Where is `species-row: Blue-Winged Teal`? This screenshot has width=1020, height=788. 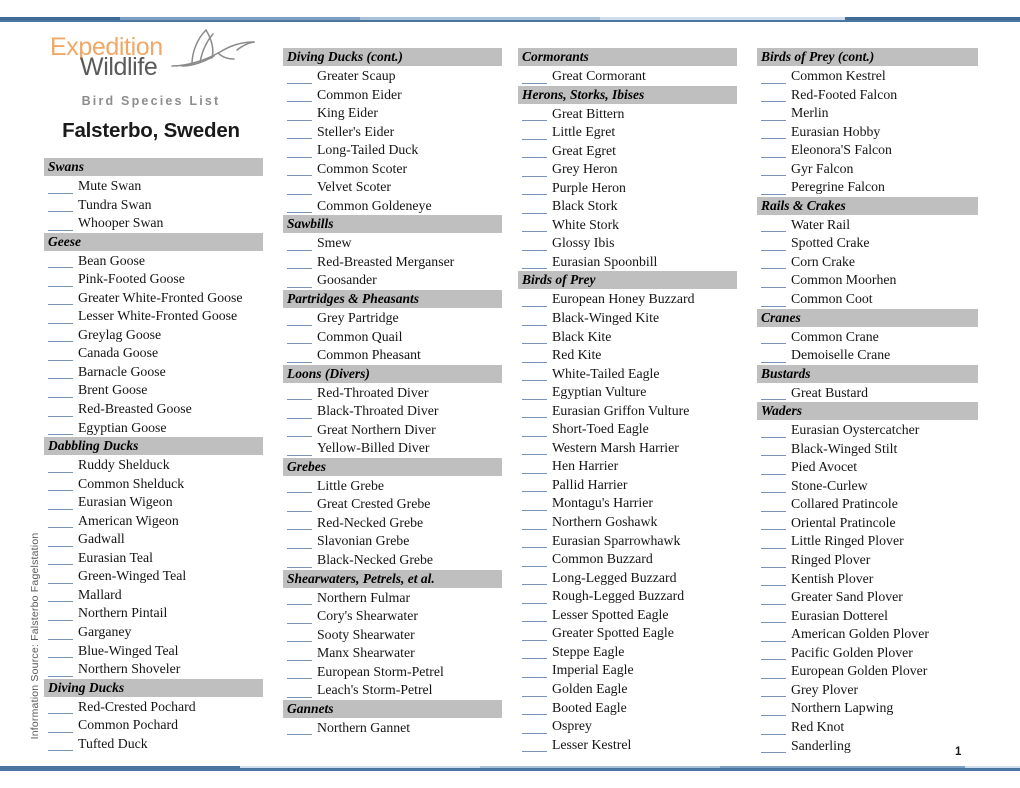 species-row: Blue-Winged Teal is located at coordinates (153, 651).